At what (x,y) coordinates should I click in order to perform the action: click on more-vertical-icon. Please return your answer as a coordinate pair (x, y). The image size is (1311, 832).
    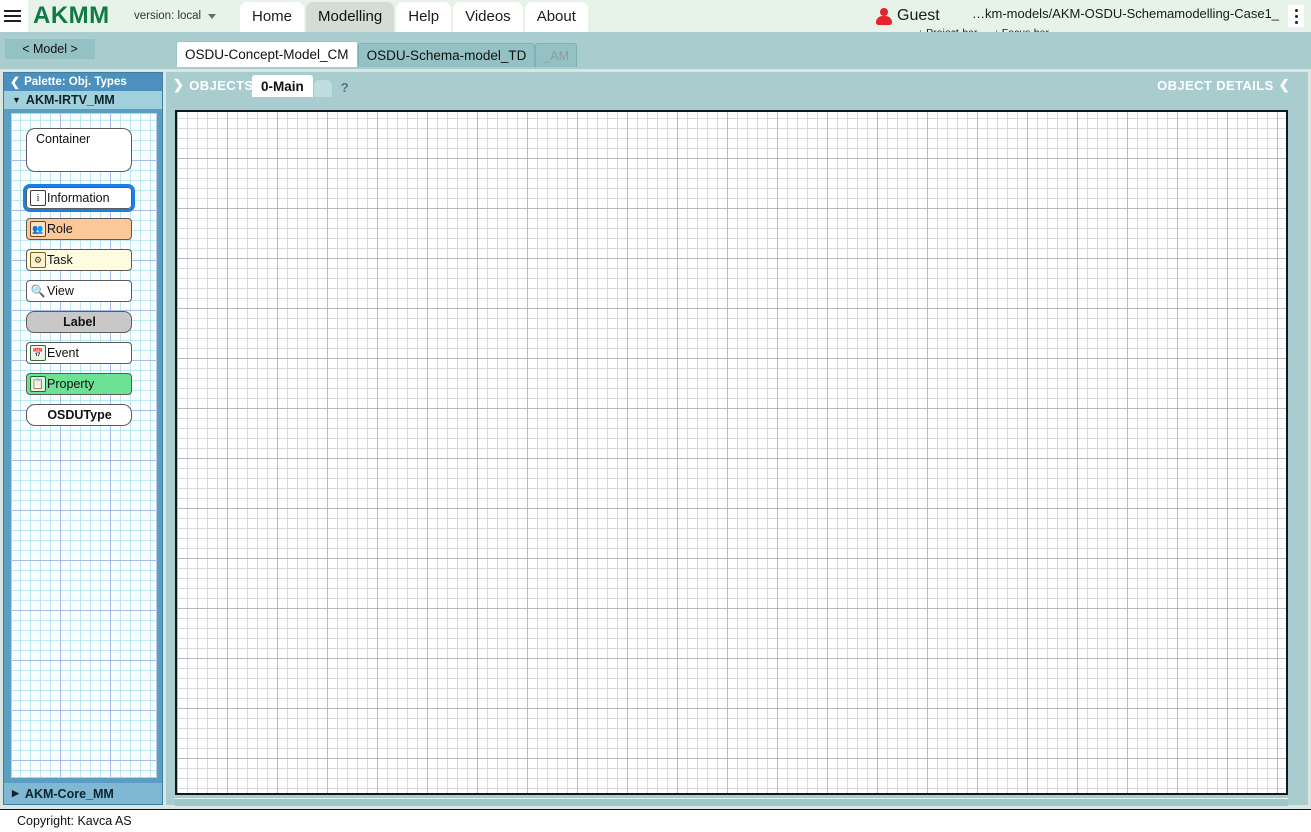
    Looking at the image, I should click on (1296, 16).